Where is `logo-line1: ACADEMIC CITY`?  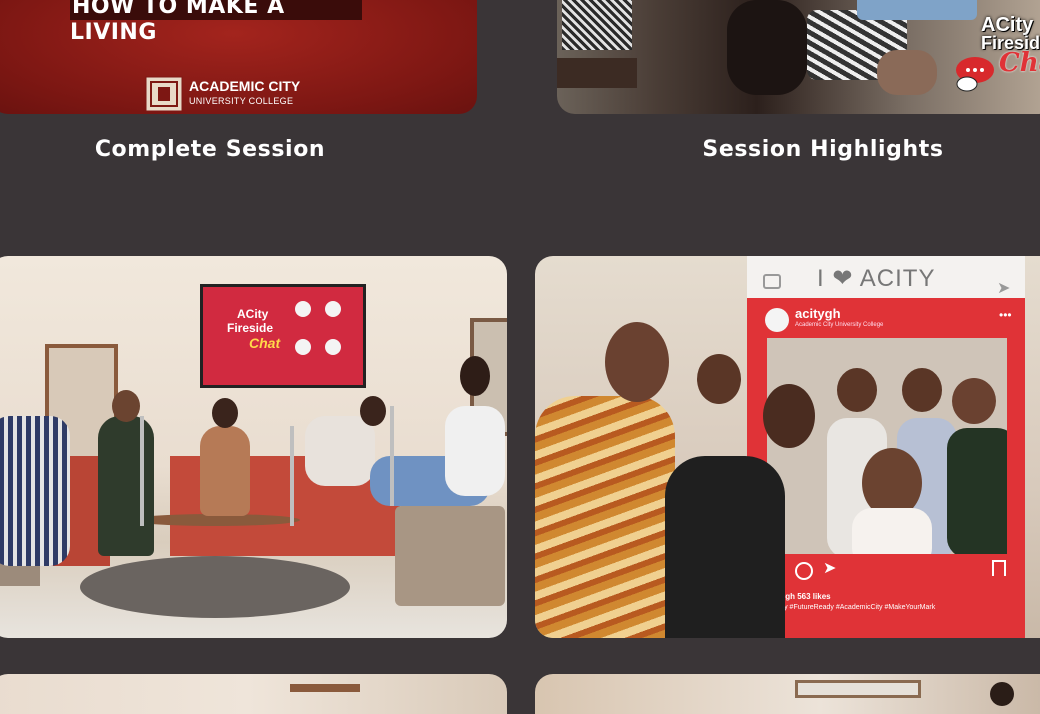
logo-line1: ACADEMIC CITY is located at coordinates (245, 86).